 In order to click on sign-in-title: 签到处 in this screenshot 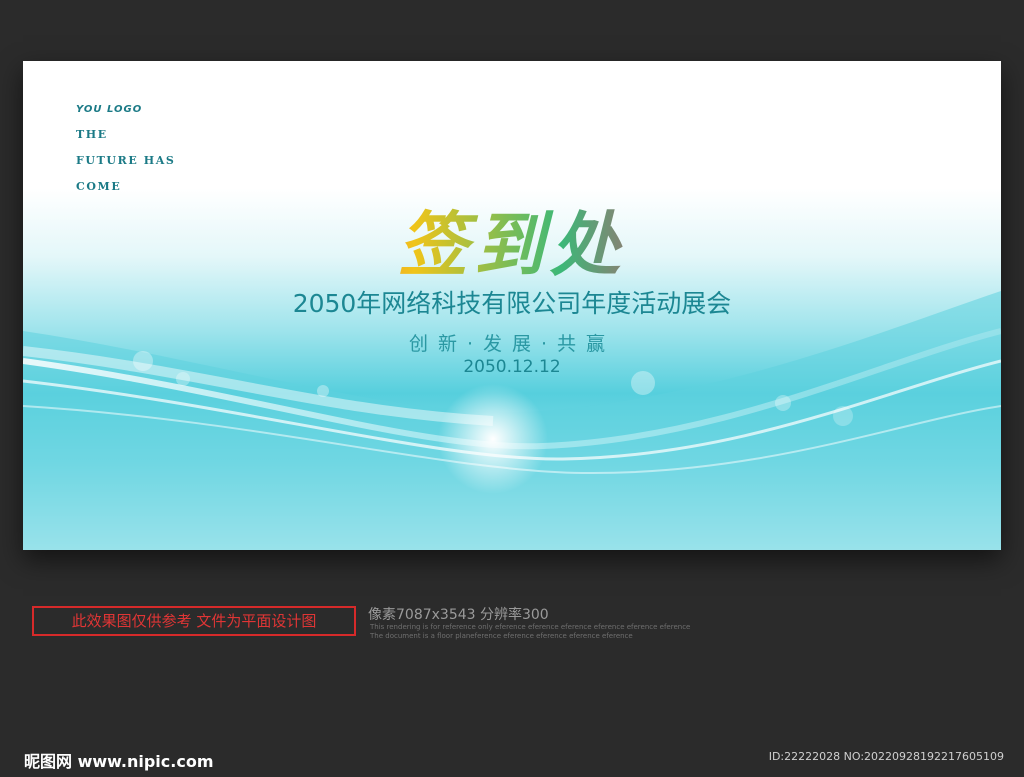, I will do `click(512, 239)`.